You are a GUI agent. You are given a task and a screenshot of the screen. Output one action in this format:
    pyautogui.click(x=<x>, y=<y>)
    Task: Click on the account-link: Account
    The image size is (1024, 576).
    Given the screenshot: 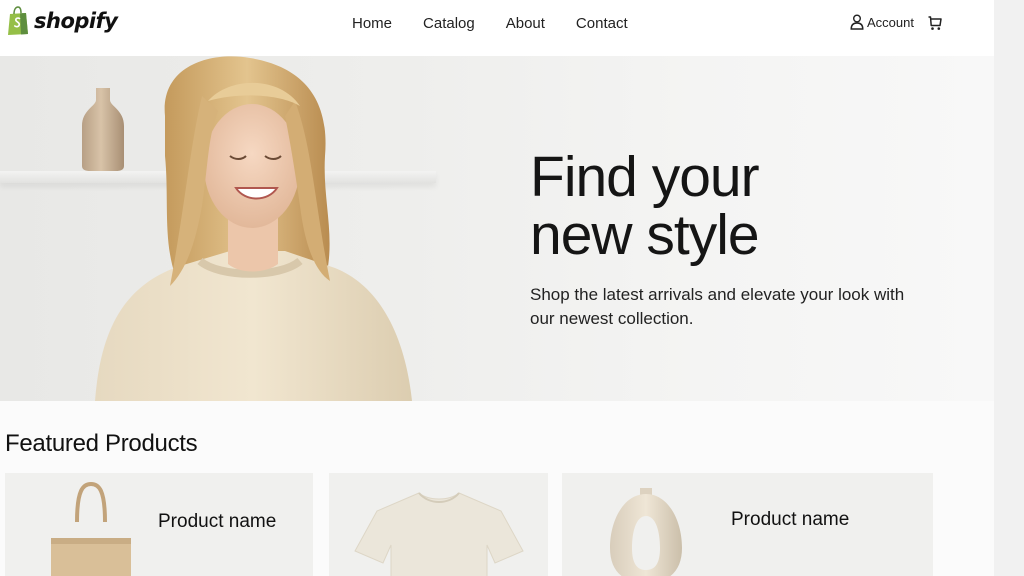 What is the action you would take?
    pyautogui.click(x=882, y=22)
    